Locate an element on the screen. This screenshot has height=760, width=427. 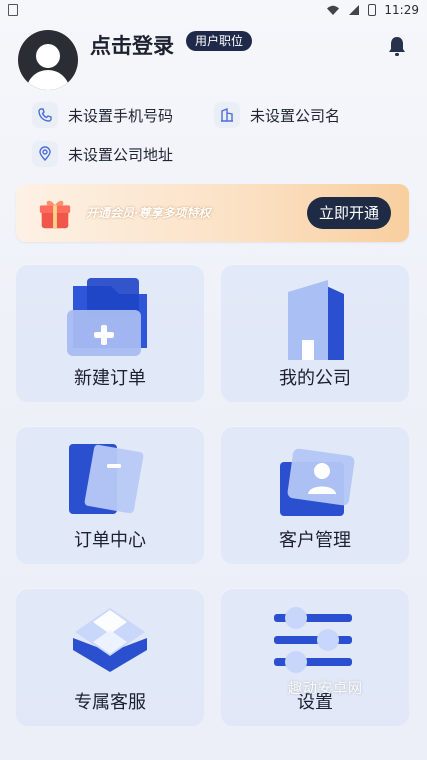
avatar-head is located at coordinates (48, 56).